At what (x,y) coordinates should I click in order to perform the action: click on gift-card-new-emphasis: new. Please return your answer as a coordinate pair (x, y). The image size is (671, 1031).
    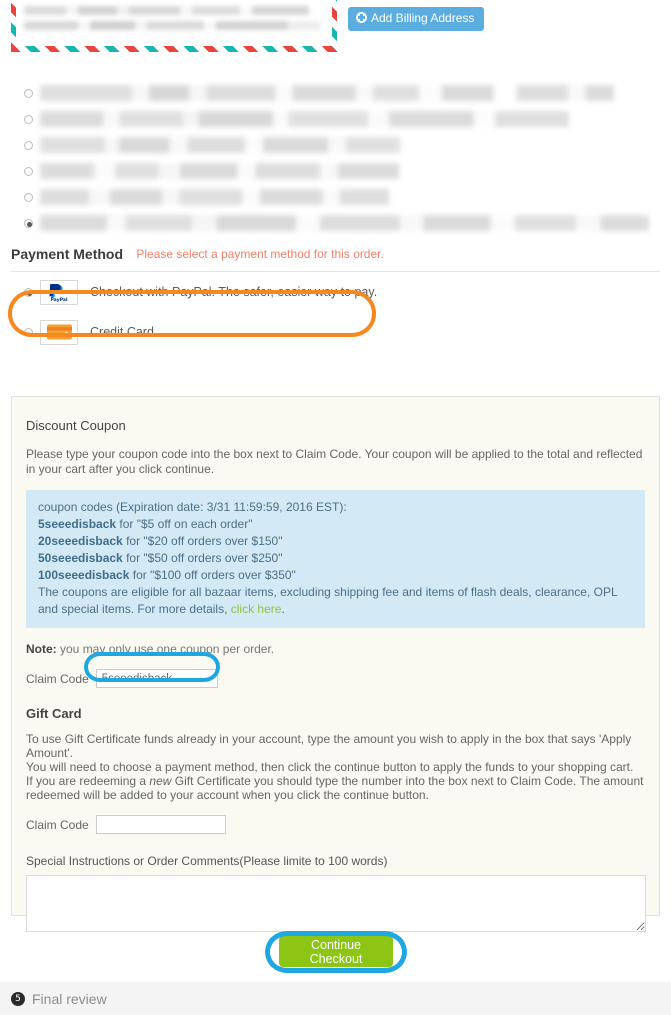
    Looking at the image, I should click on (160, 781).